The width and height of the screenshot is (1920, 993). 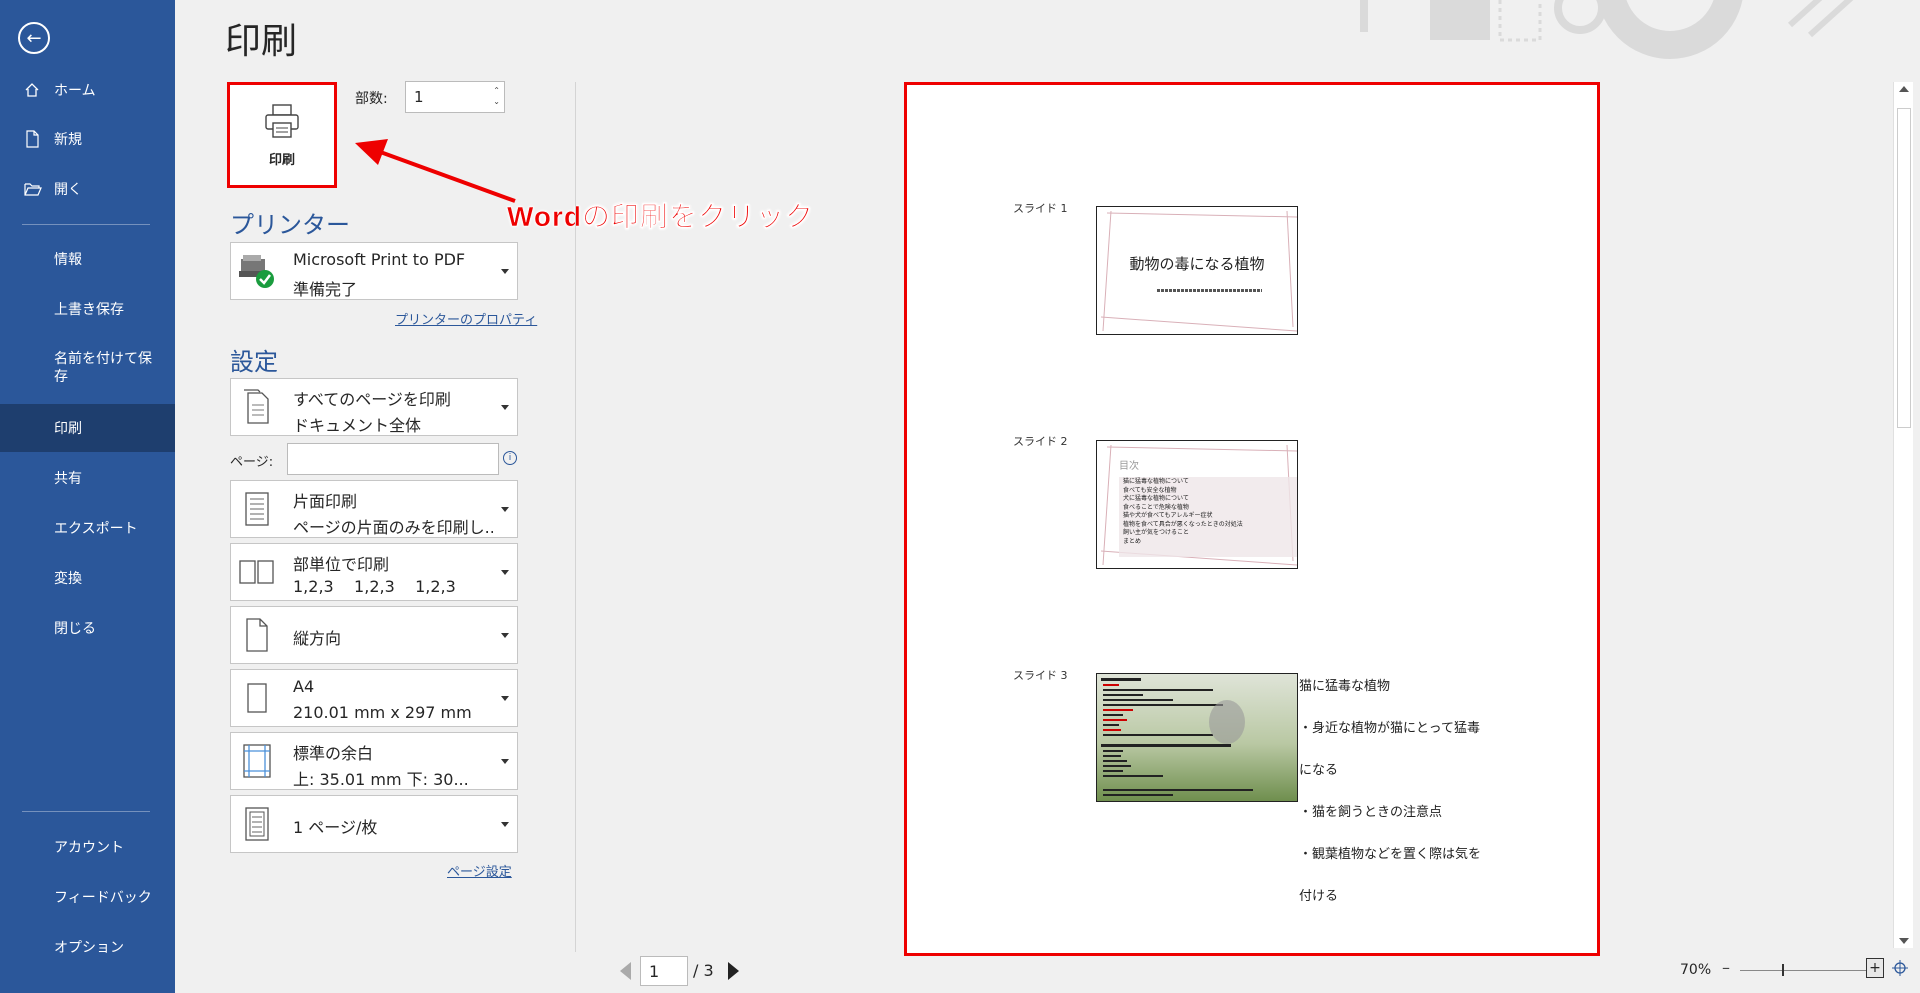 I want to click on slide-label: スライド 1, so click(x=1040, y=208).